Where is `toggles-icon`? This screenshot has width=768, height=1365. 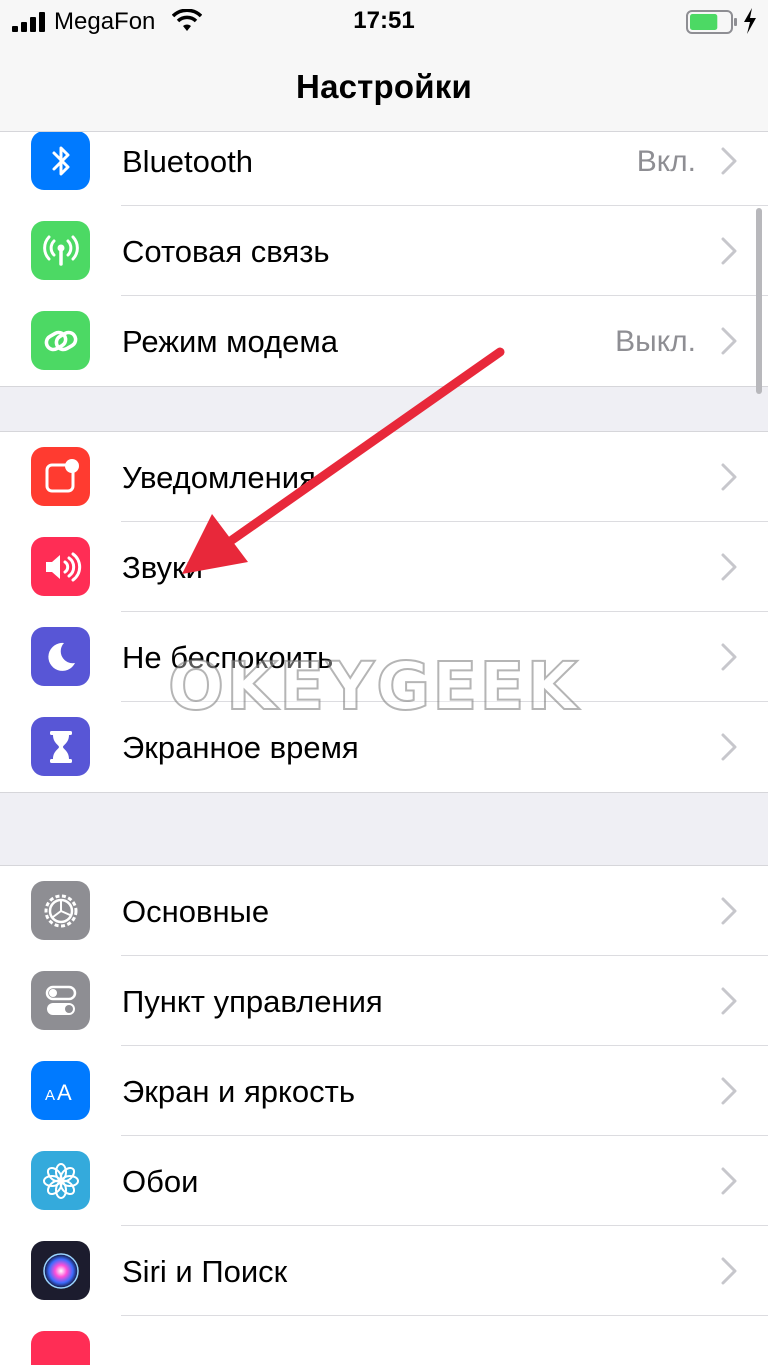
toggles-icon is located at coordinates (60, 1000).